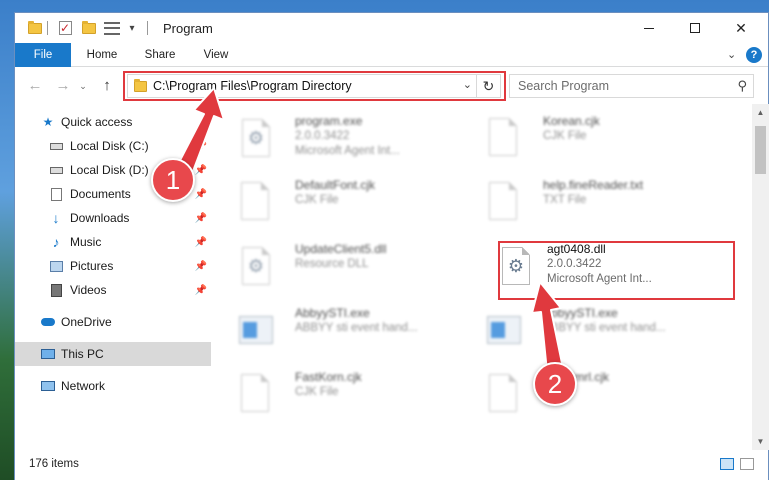  What do you see at coordinates (173, 180) in the screenshot?
I see `callout-badge-one: 1` at bounding box center [173, 180].